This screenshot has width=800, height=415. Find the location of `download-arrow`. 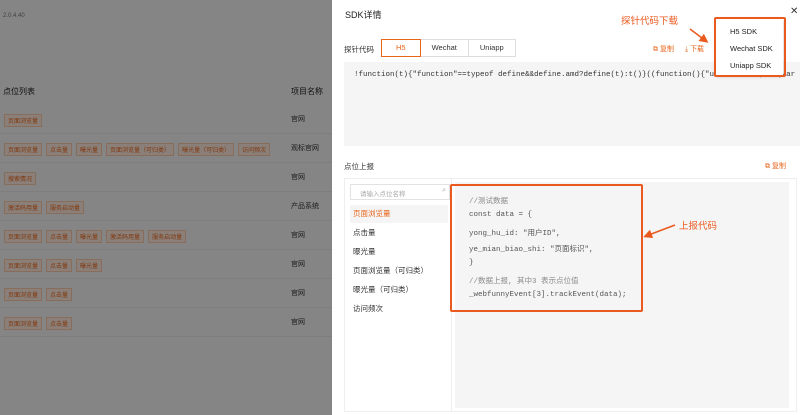

download-arrow is located at coordinates (699, 35).